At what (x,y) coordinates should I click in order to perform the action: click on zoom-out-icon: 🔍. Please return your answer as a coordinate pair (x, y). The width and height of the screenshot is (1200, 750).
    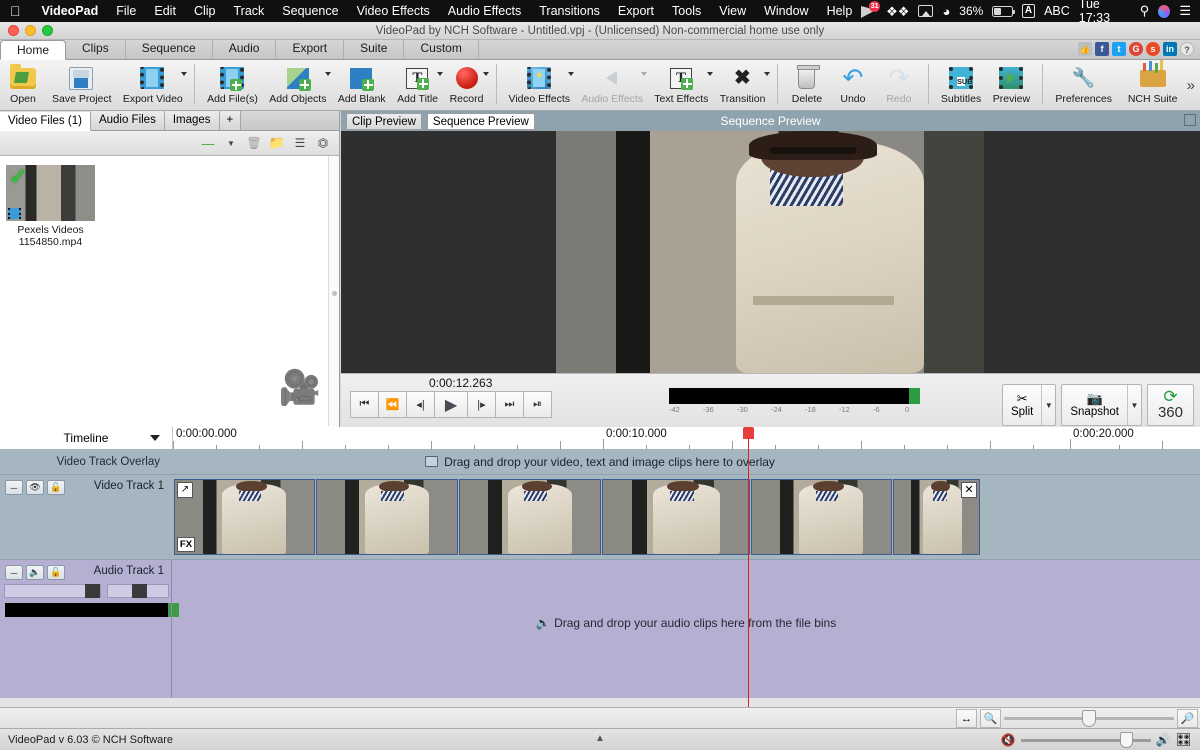
    Looking at the image, I should click on (990, 718).